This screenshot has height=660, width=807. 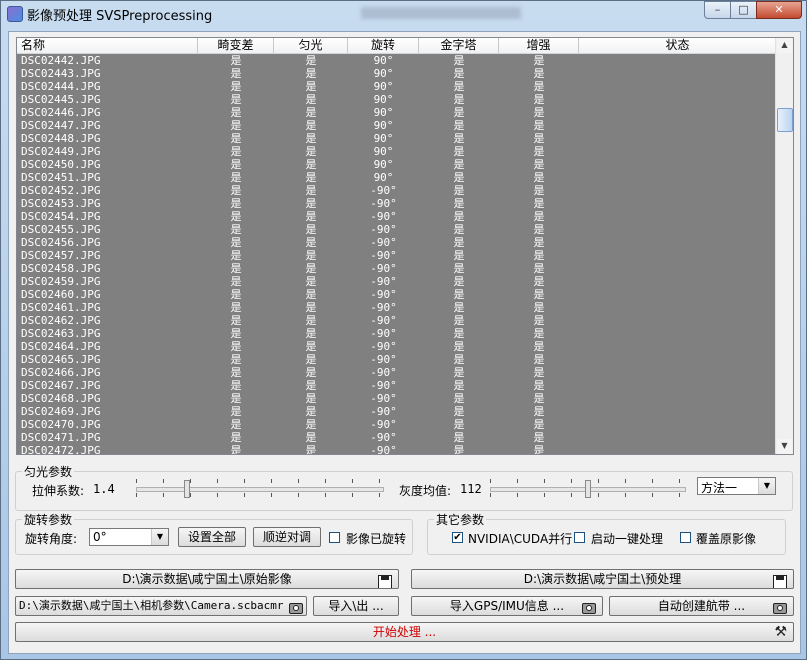 I want to click on output-path-button: D:\演示数据\咸宁国土\预处理, so click(x=602, y=579).